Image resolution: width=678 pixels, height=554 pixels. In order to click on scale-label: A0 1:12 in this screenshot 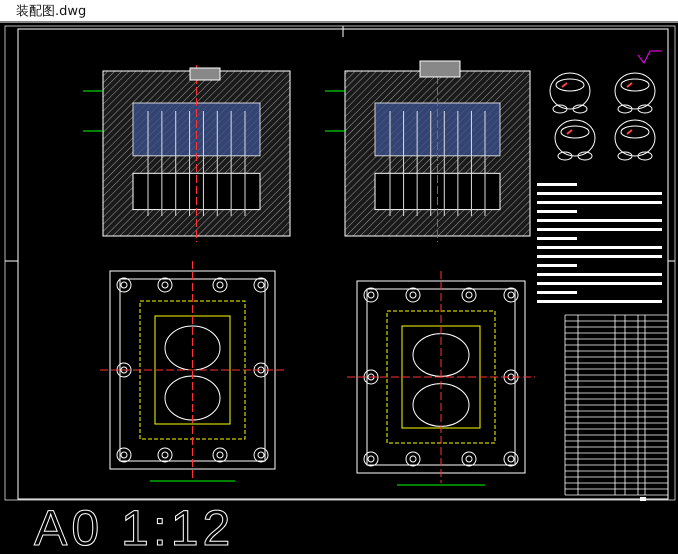, I will do `click(135, 528)`.